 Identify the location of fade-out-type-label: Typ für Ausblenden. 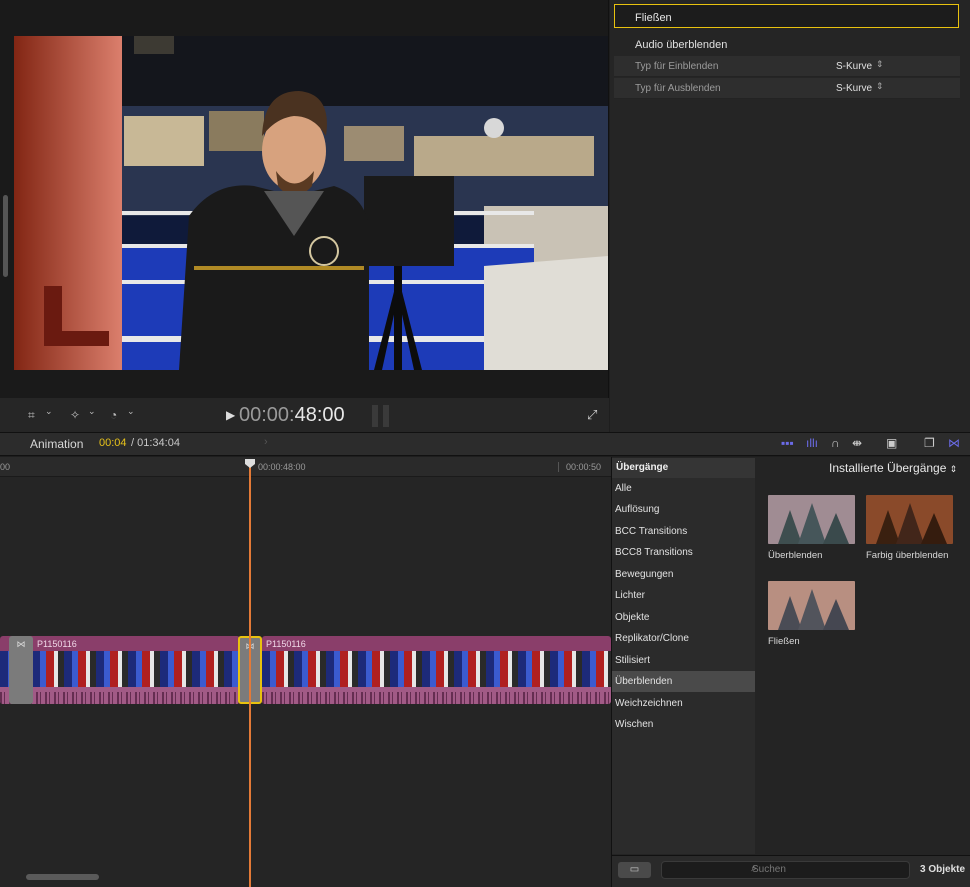
(678, 88).